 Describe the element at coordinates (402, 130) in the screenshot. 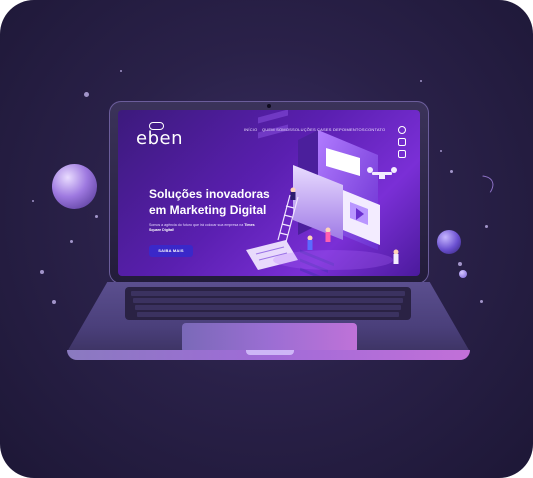

I see `whatsapp-icon` at that location.